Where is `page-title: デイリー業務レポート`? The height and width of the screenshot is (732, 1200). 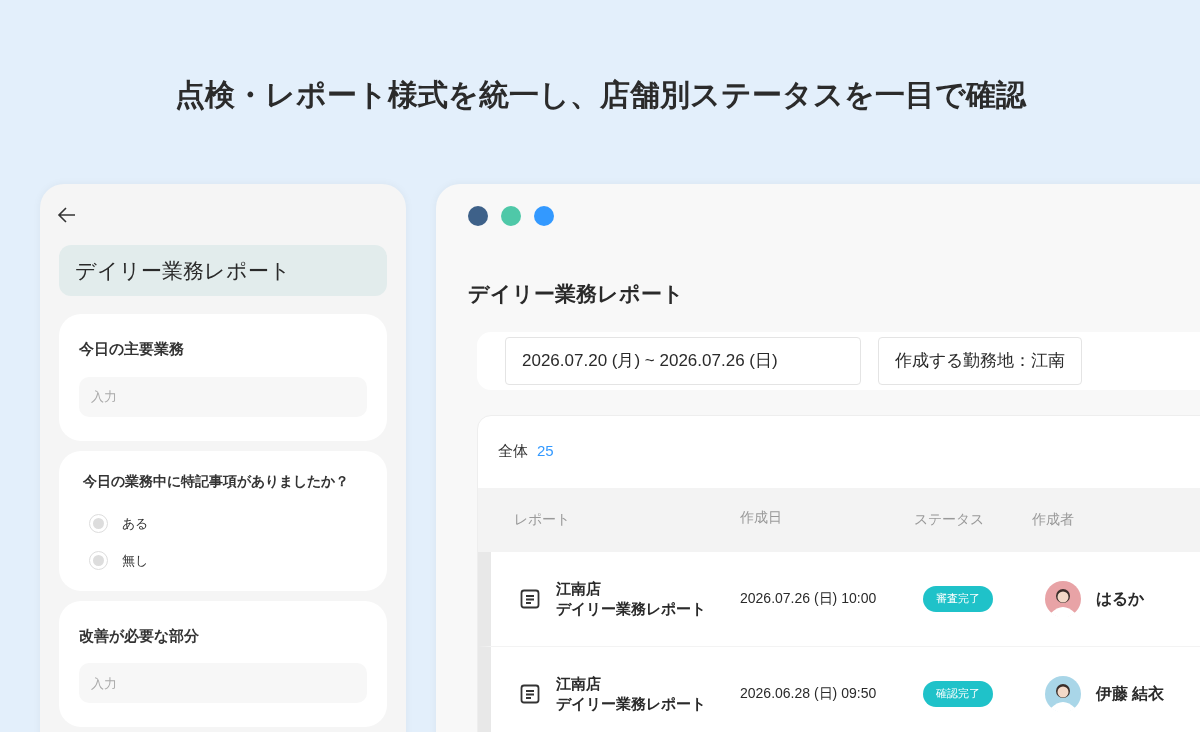
page-title: デイリー業務レポート is located at coordinates (576, 294).